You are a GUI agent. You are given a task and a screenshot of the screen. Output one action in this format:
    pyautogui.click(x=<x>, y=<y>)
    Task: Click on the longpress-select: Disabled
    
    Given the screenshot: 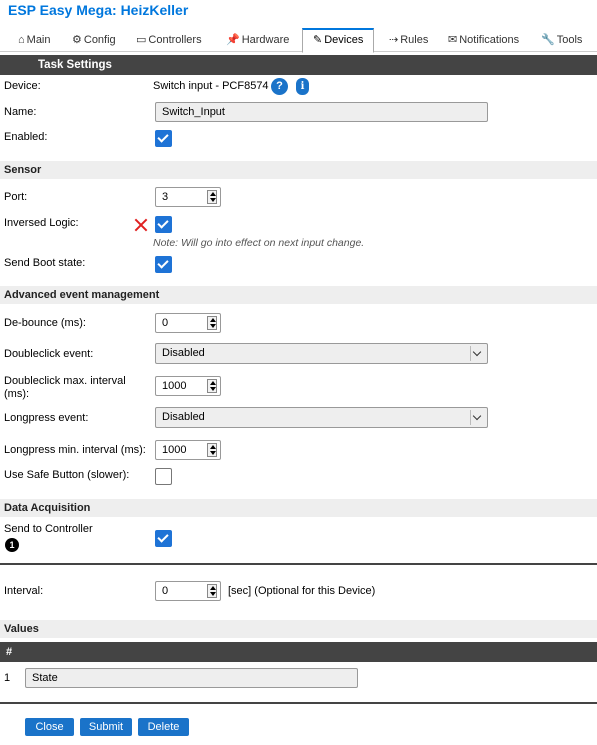 What is the action you would take?
    pyautogui.click(x=321, y=417)
    